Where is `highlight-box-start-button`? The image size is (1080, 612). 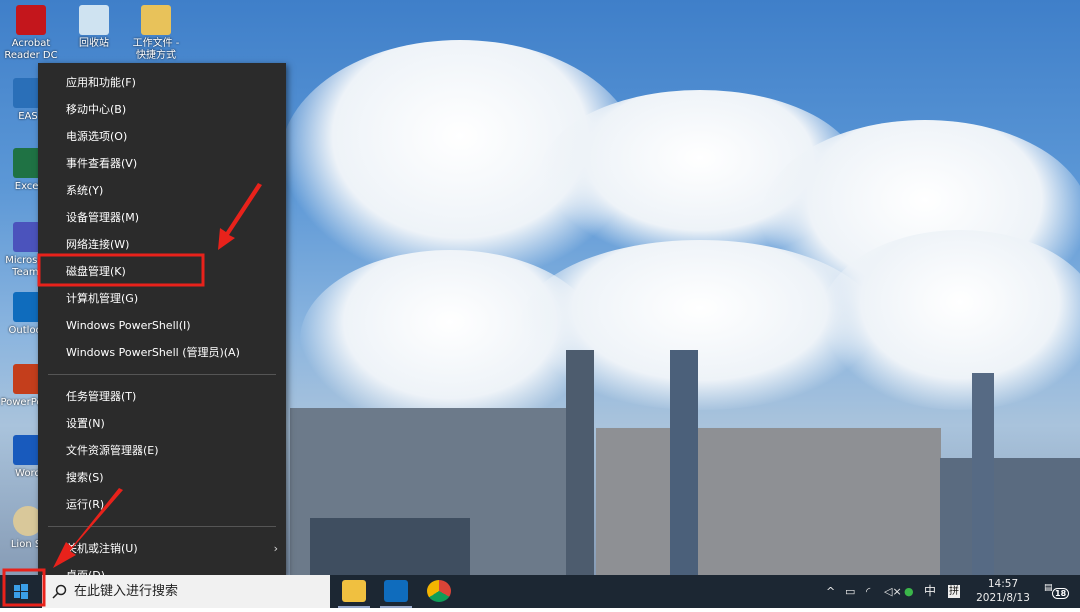
highlight-box-start-button is located at coordinates (24, 587).